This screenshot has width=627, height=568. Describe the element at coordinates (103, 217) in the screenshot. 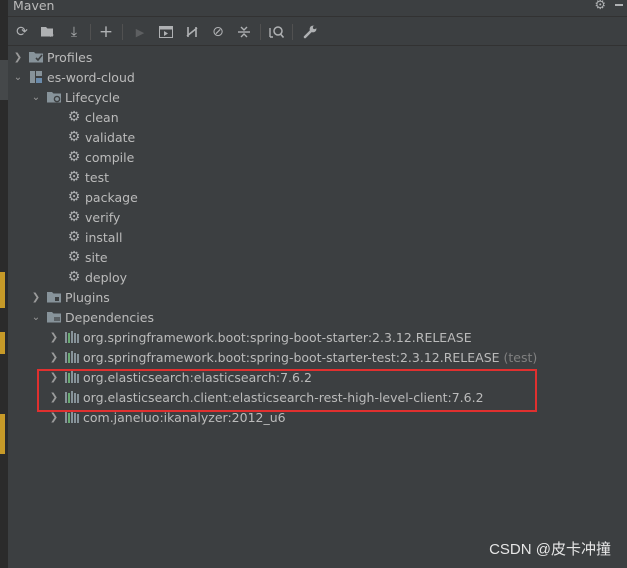

I see `goal-label: verify` at that location.